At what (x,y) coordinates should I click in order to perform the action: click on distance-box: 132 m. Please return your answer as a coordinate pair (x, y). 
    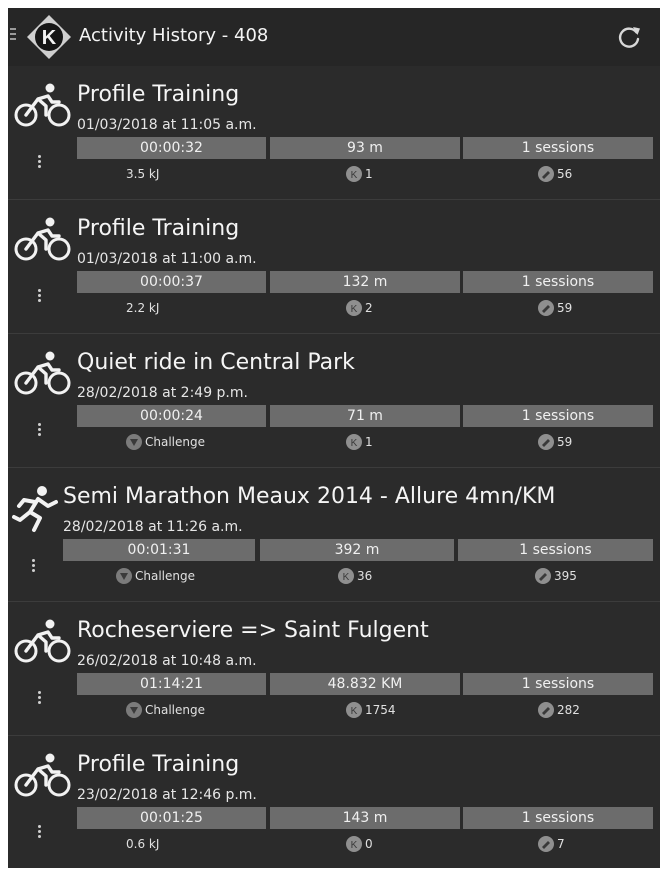
    Looking at the image, I should click on (365, 282).